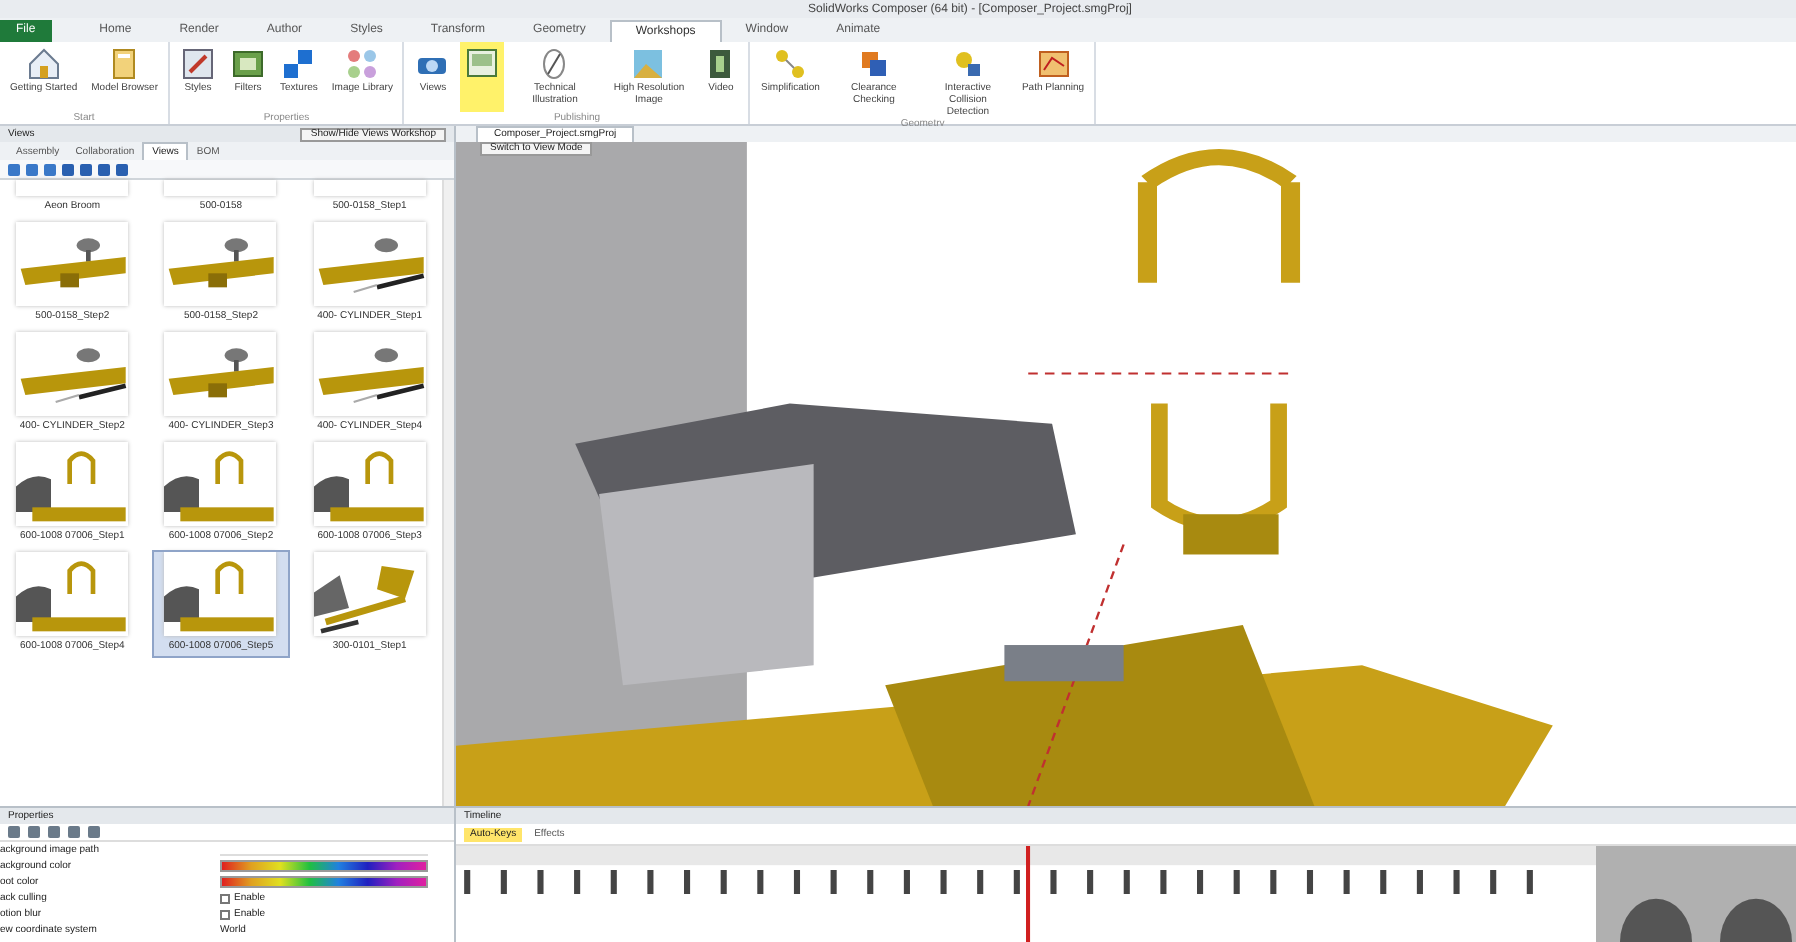 The width and height of the screenshot is (1796, 942). Describe the element at coordinates (43, 64) in the screenshot. I see `house-icon` at that location.